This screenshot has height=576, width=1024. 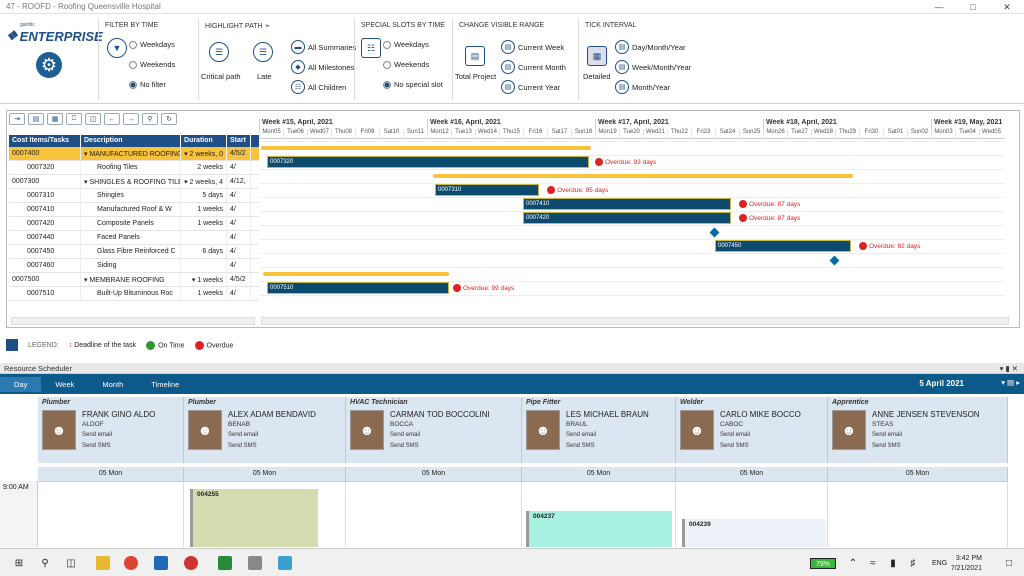 I want to click on grid-row: 0007510 Built-Up Bituminous Roc 1 weeks 4/, so click(x=134, y=294).